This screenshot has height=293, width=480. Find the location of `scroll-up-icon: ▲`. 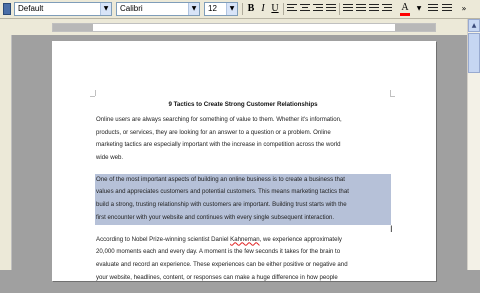

scroll-up-icon: ▲ is located at coordinates (474, 25).